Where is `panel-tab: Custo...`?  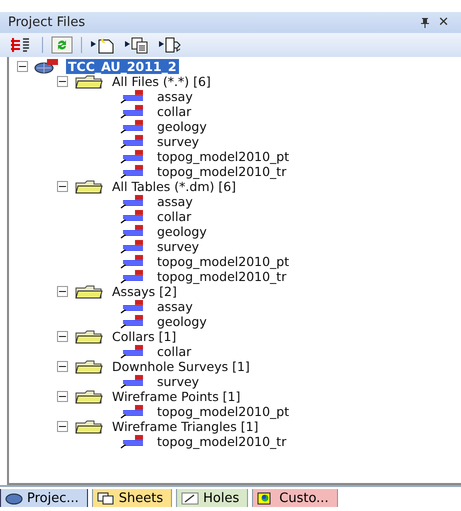
panel-tab: Custo... is located at coordinates (295, 498).